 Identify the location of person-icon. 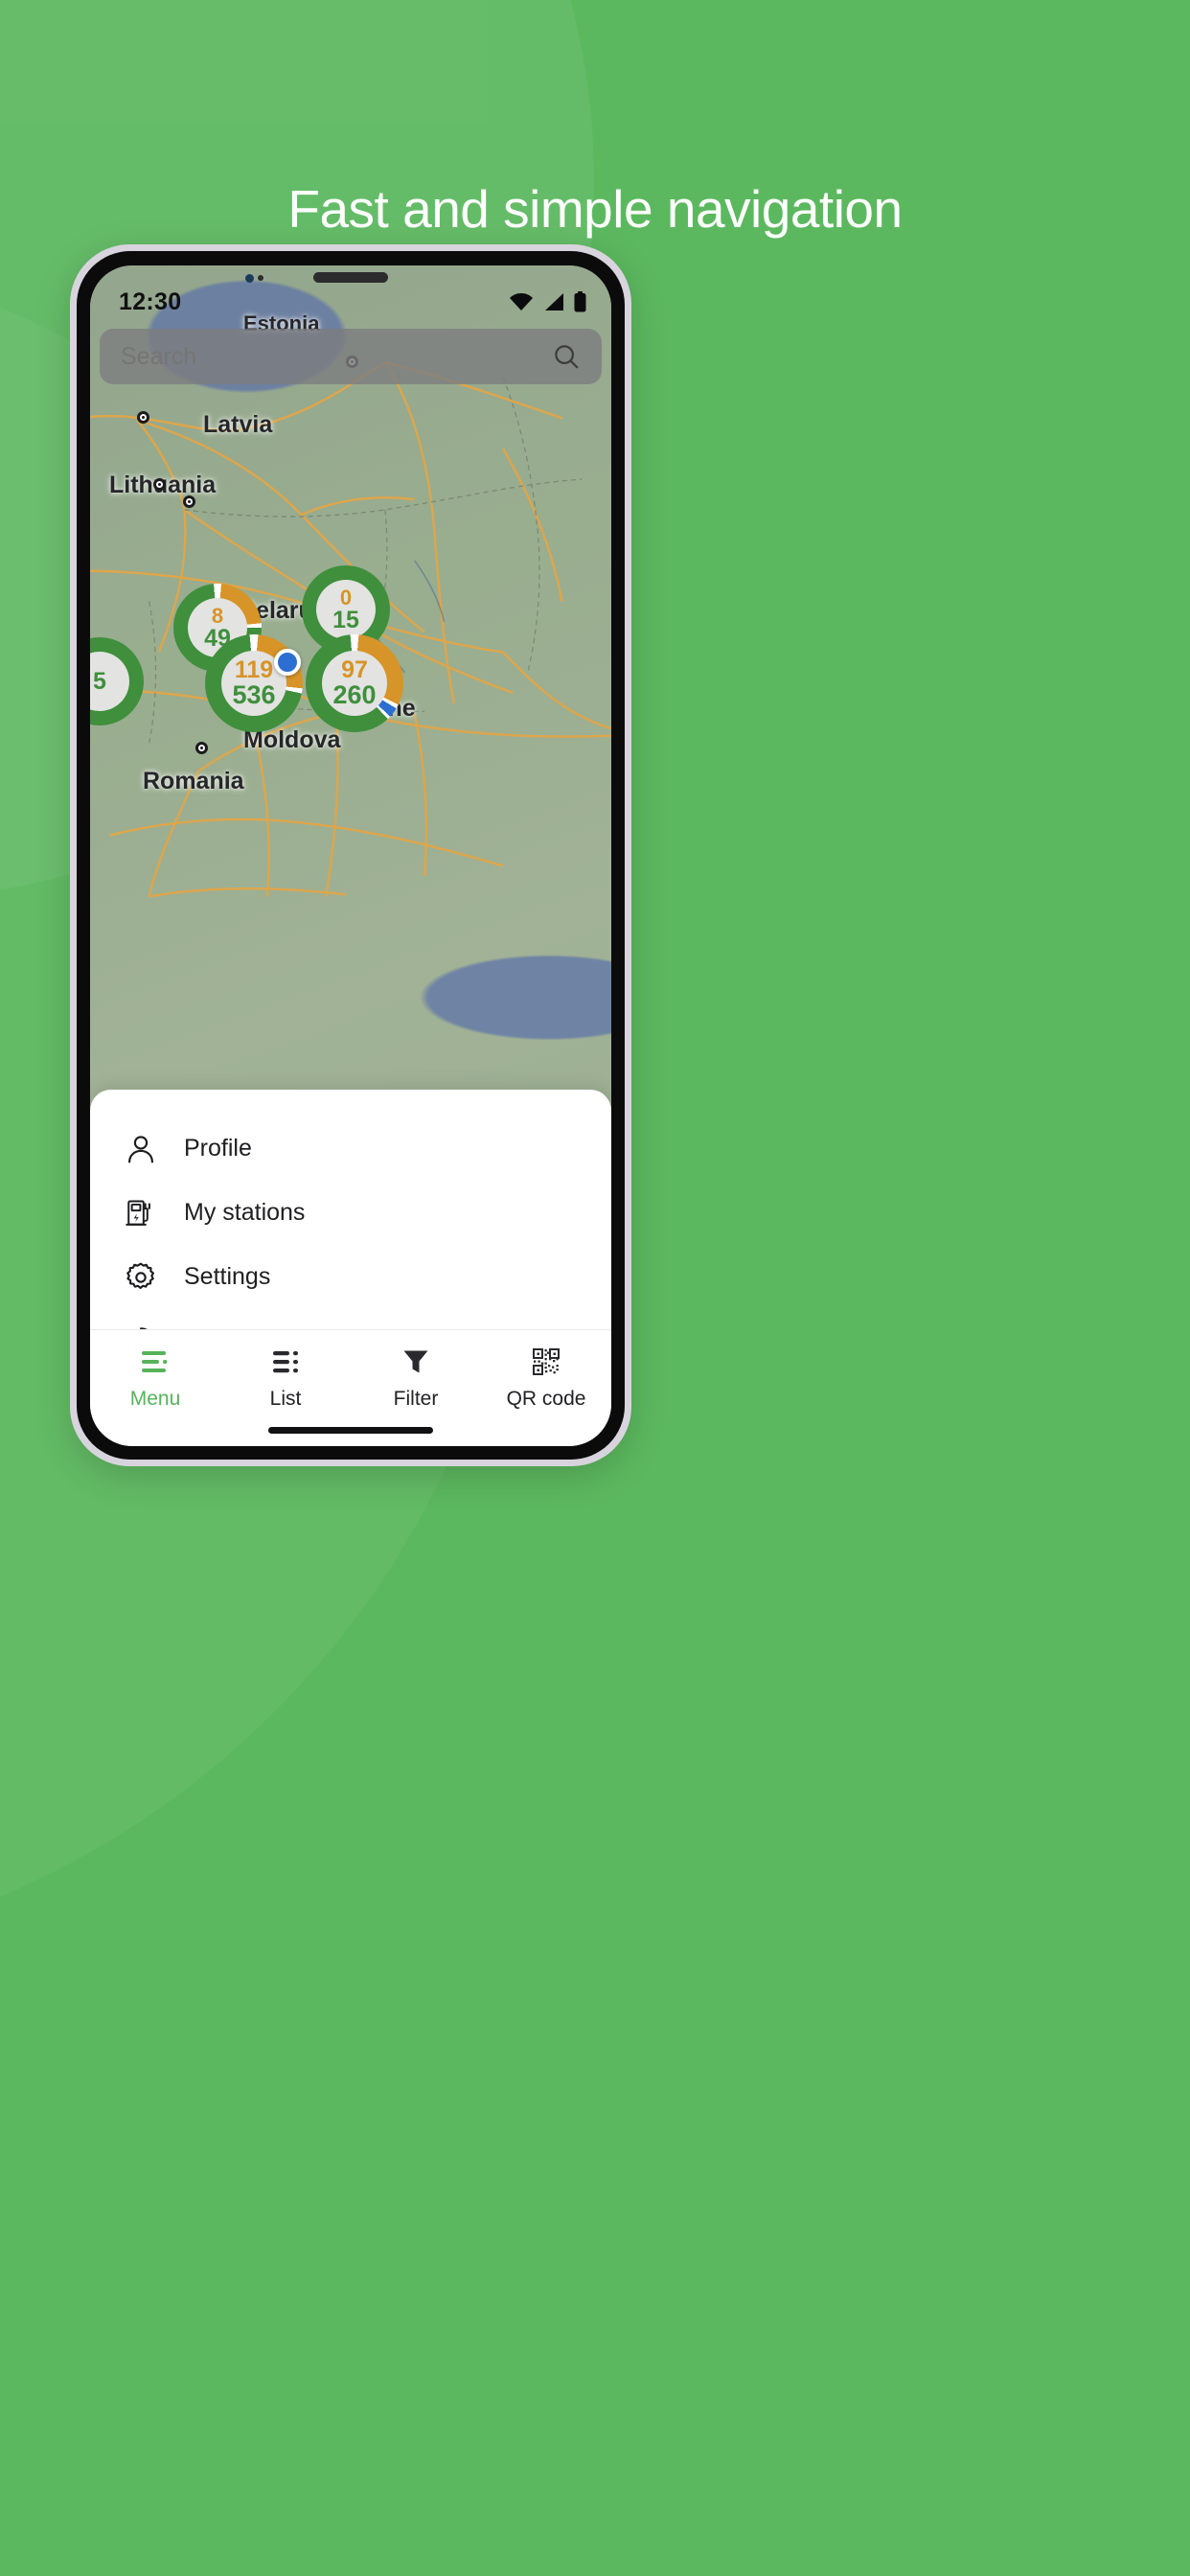
(141, 1149).